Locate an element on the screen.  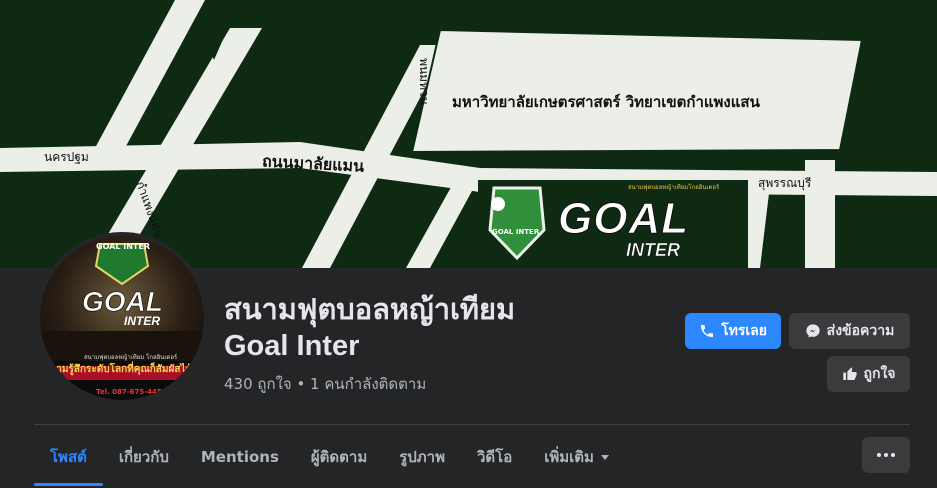
tab-videos-label: วิดีโอ is located at coordinates (495, 456).